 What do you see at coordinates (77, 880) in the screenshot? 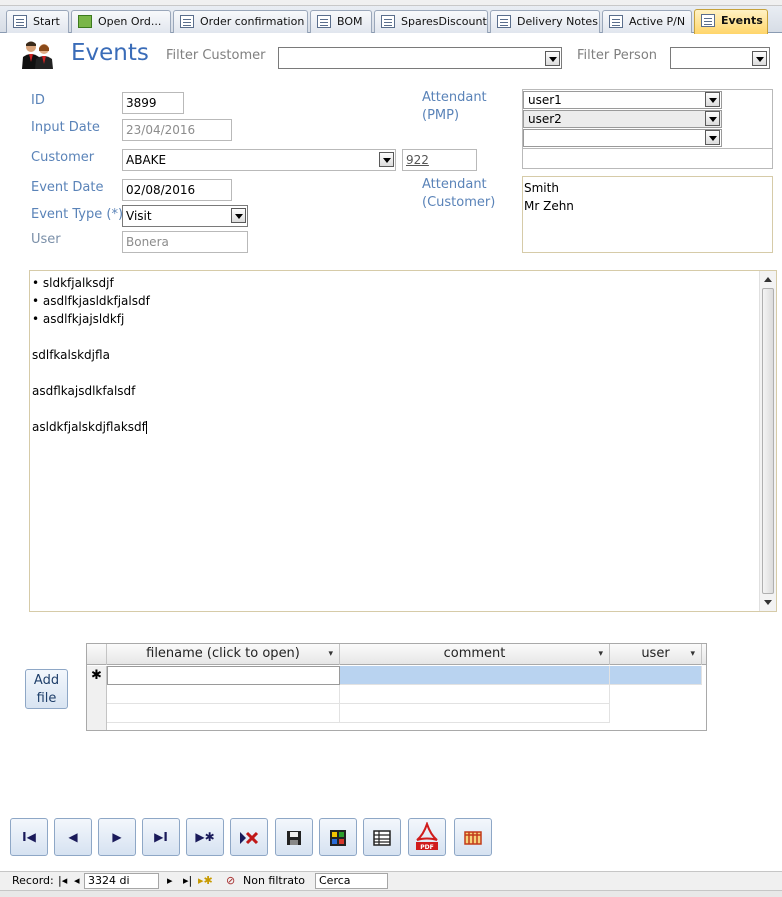
I see `previous-icon: ◂` at bounding box center [77, 880].